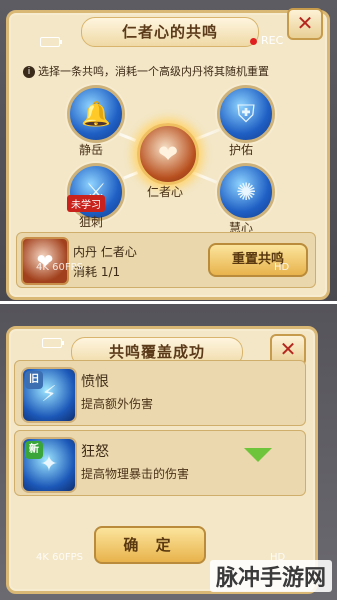 This screenshot has height=600, width=337. I want to click on rec-label: REC, so click(272, 40).